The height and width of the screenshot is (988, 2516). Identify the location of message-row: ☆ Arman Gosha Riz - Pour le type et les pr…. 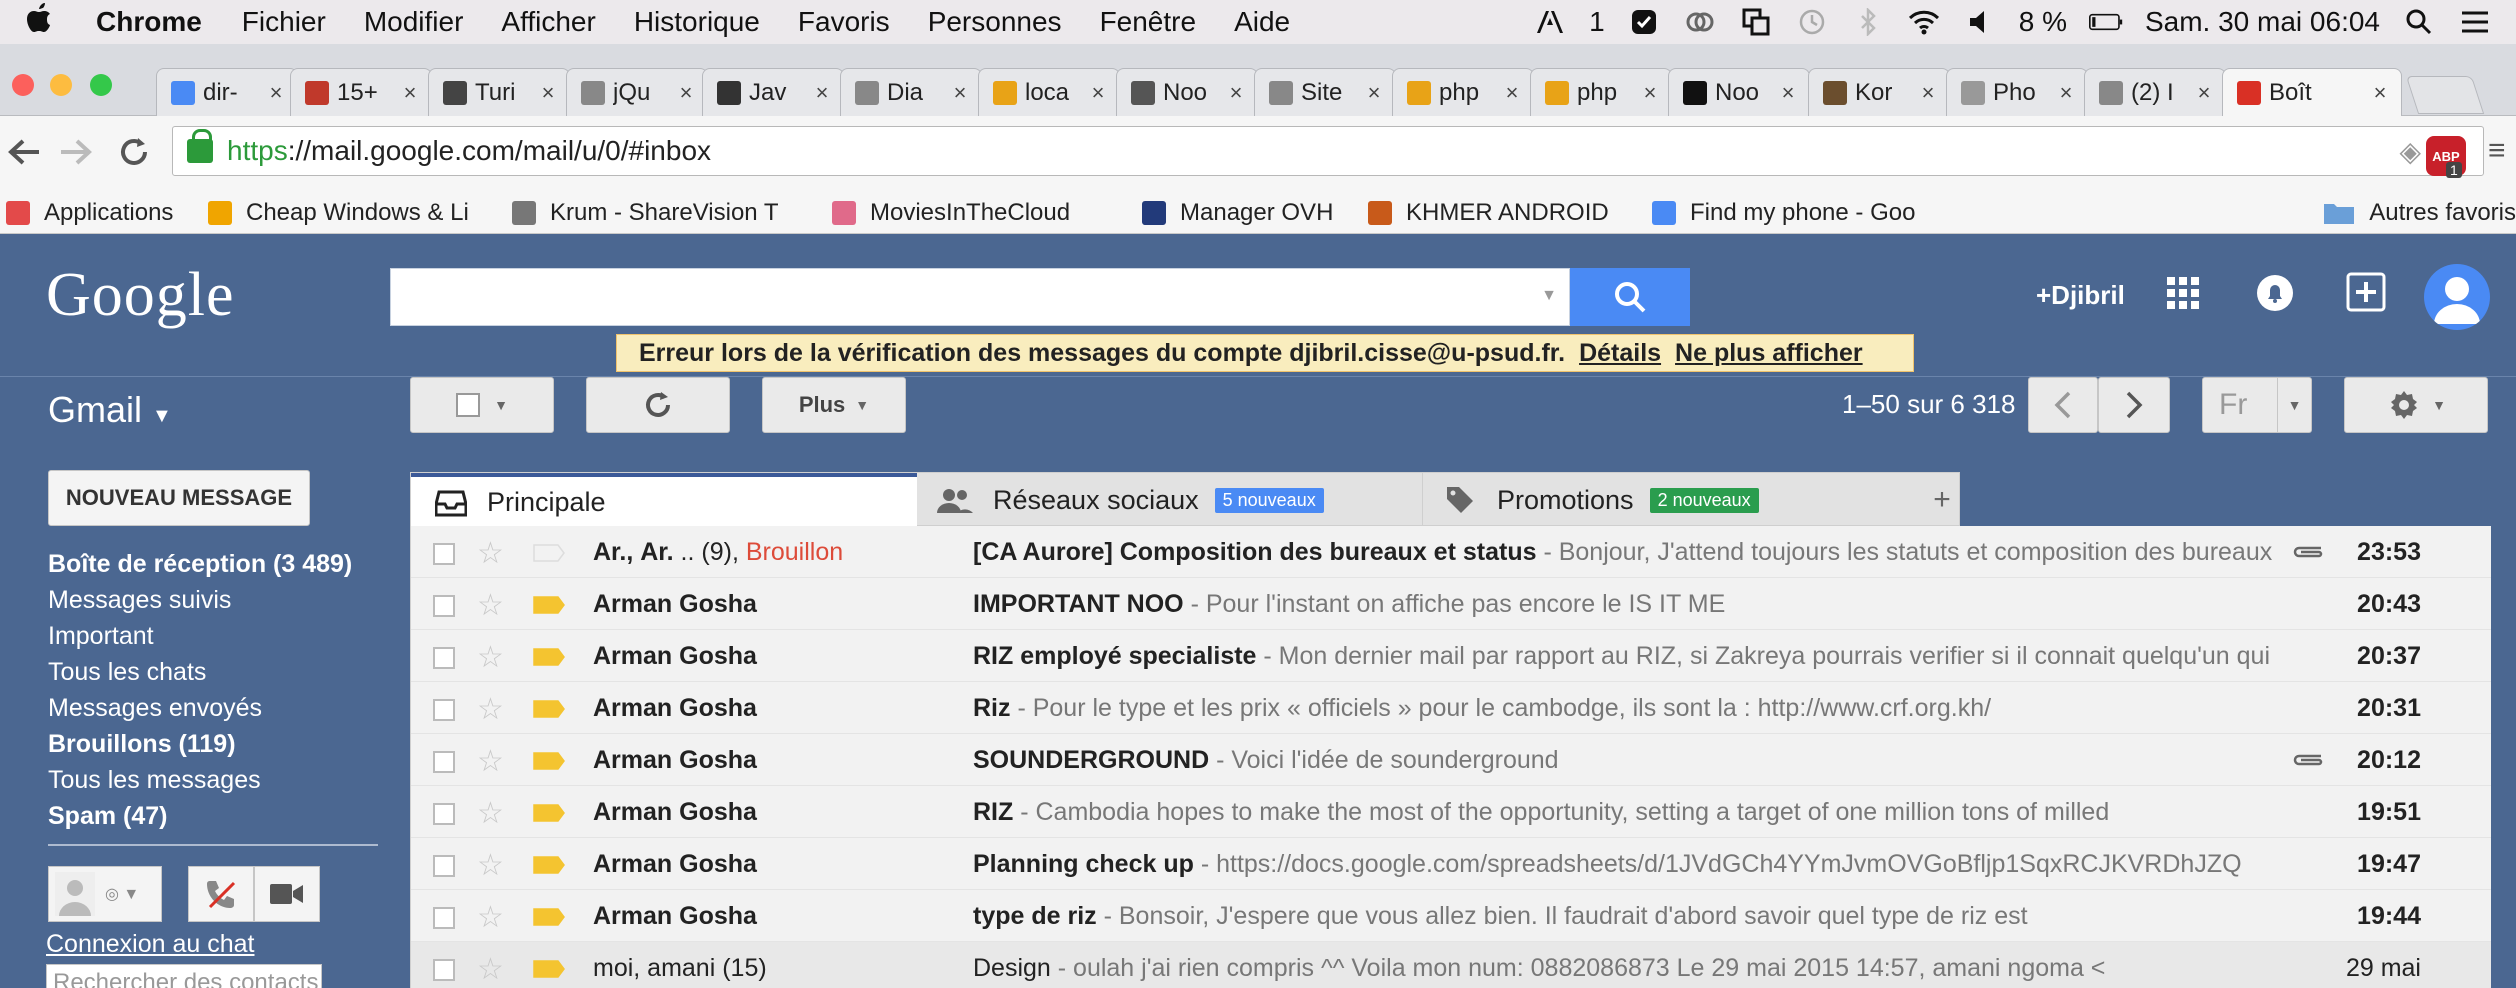
(1451, 708).